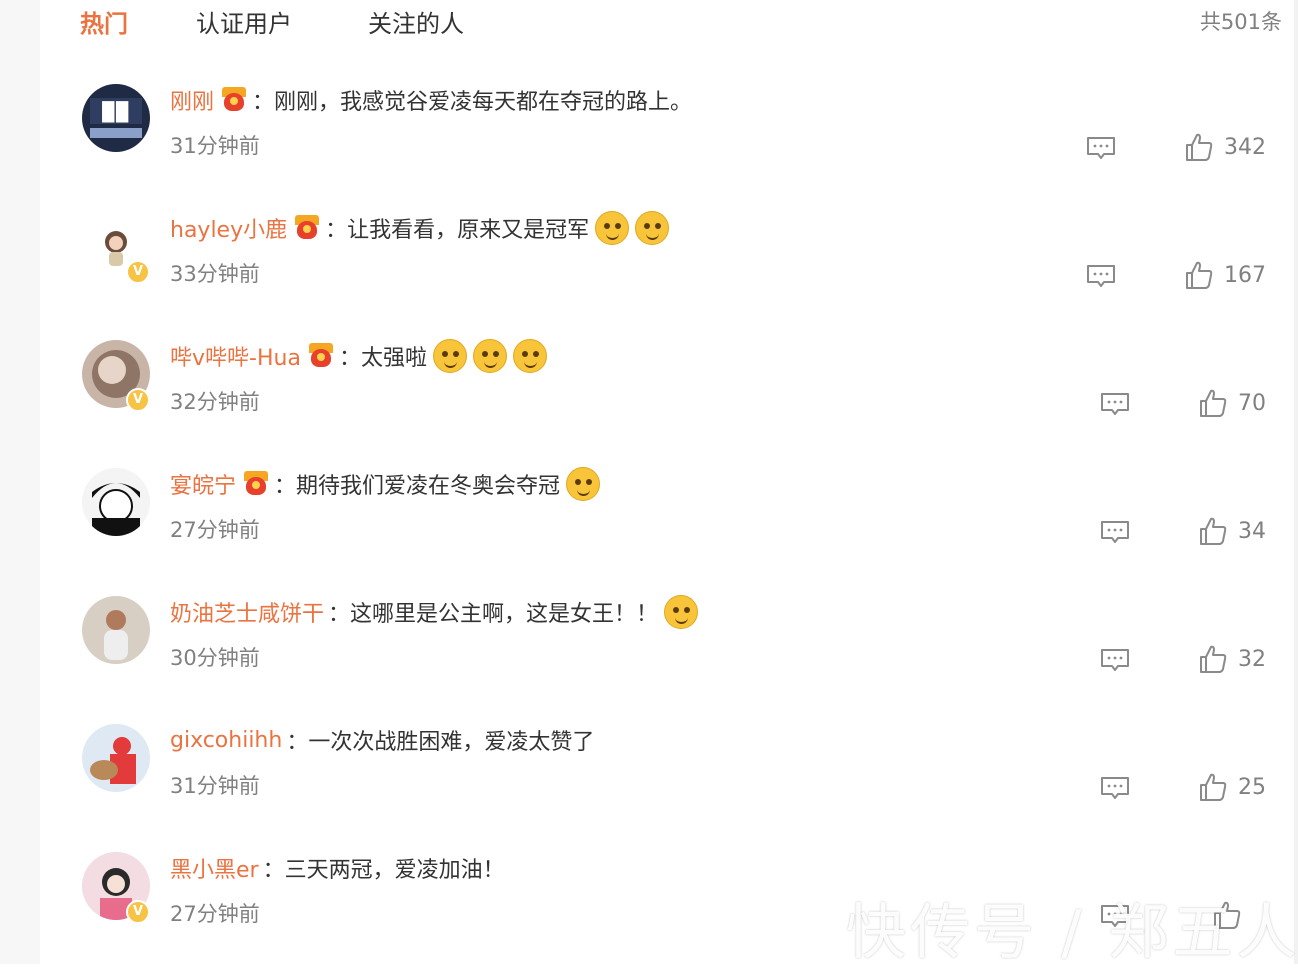 The image size is (1298, 980). What do you see at coordinates (1252, 787) in the screenshot?
I see `like-count: 25` at bounding box center [1252, 787].